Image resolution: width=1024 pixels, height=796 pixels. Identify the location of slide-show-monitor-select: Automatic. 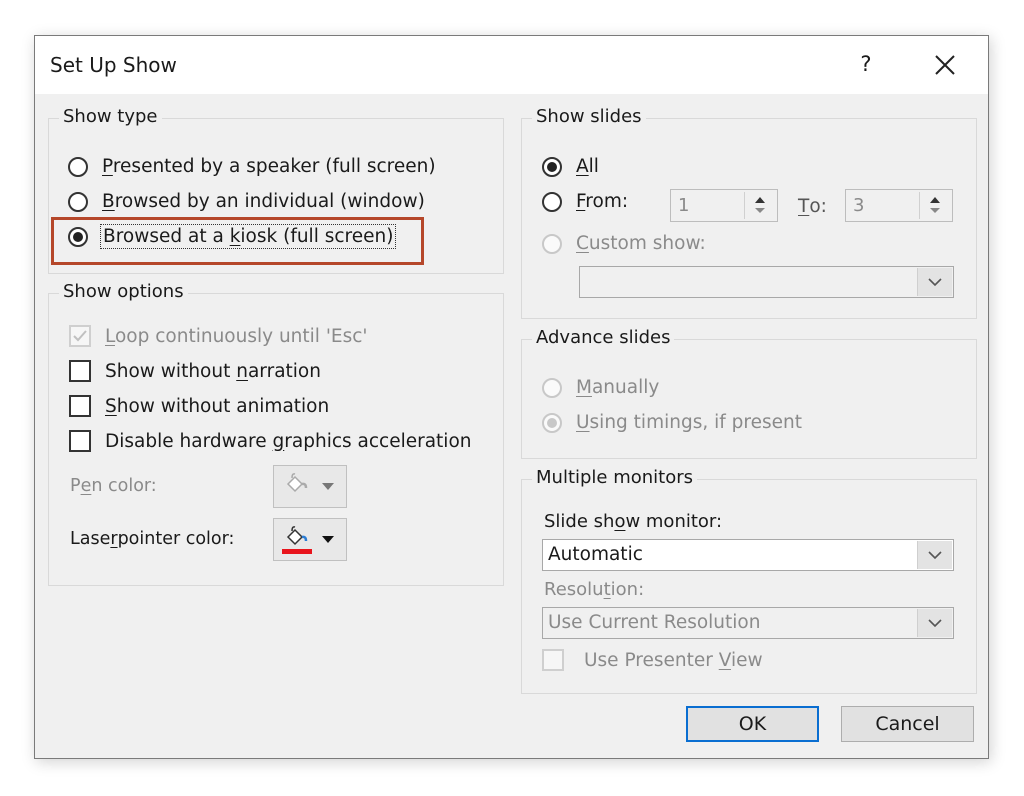
(748, 555).